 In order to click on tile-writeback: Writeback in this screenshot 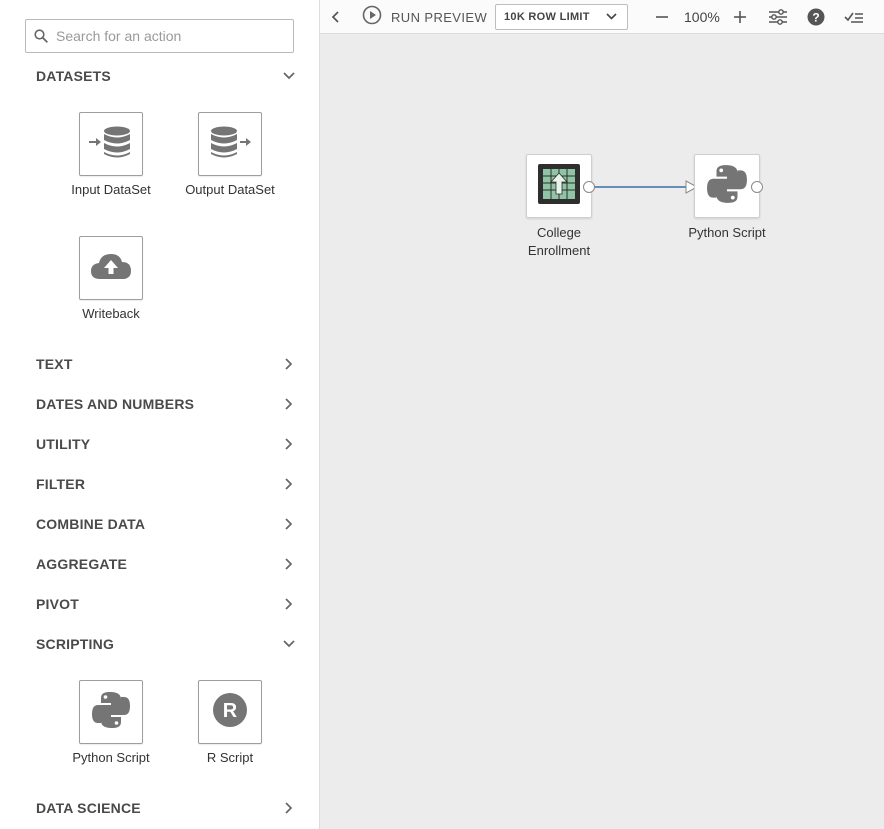, I will do `click(111, 278)`.